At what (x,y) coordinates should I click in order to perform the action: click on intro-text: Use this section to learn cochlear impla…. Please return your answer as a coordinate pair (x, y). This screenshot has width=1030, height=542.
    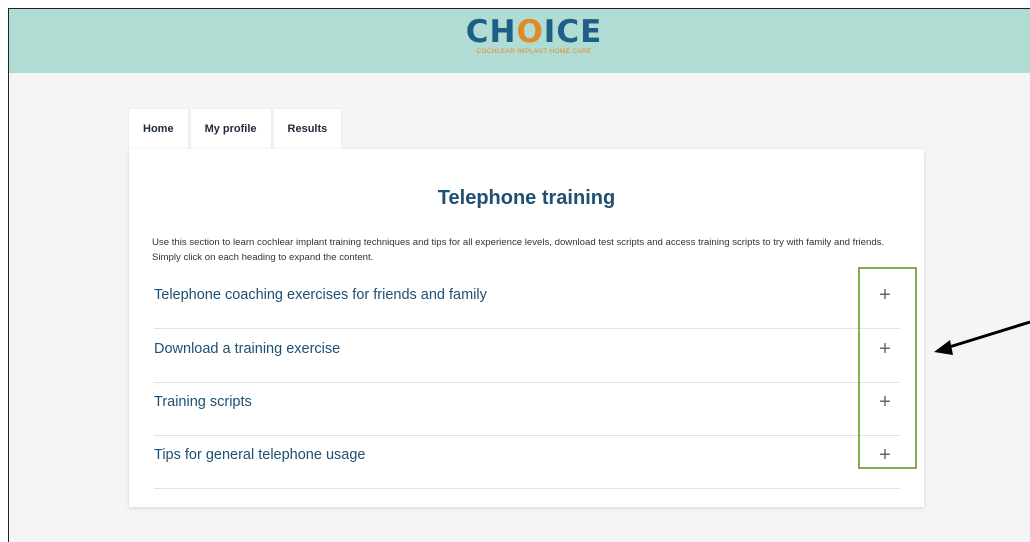
    Looking at the image, I should click on (518, 250).